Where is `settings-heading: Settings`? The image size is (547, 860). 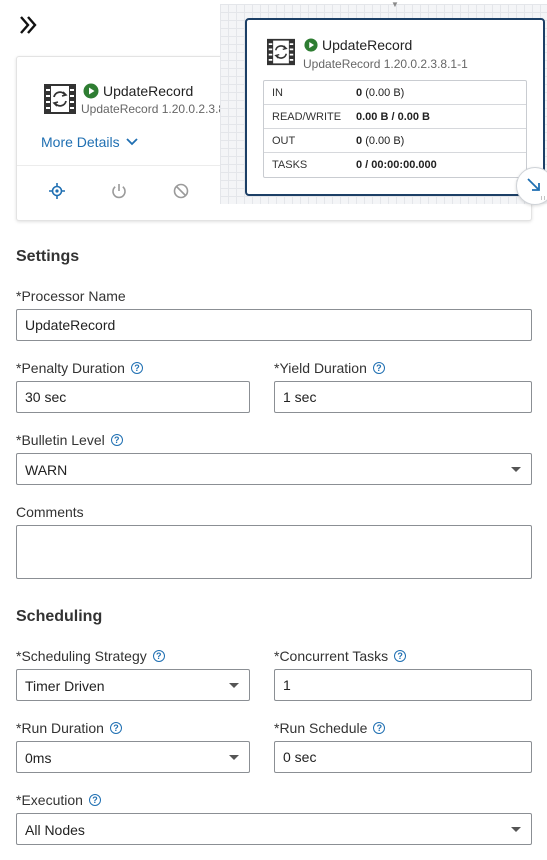 settings-heading: Settings is located at coordinates (48, 256).